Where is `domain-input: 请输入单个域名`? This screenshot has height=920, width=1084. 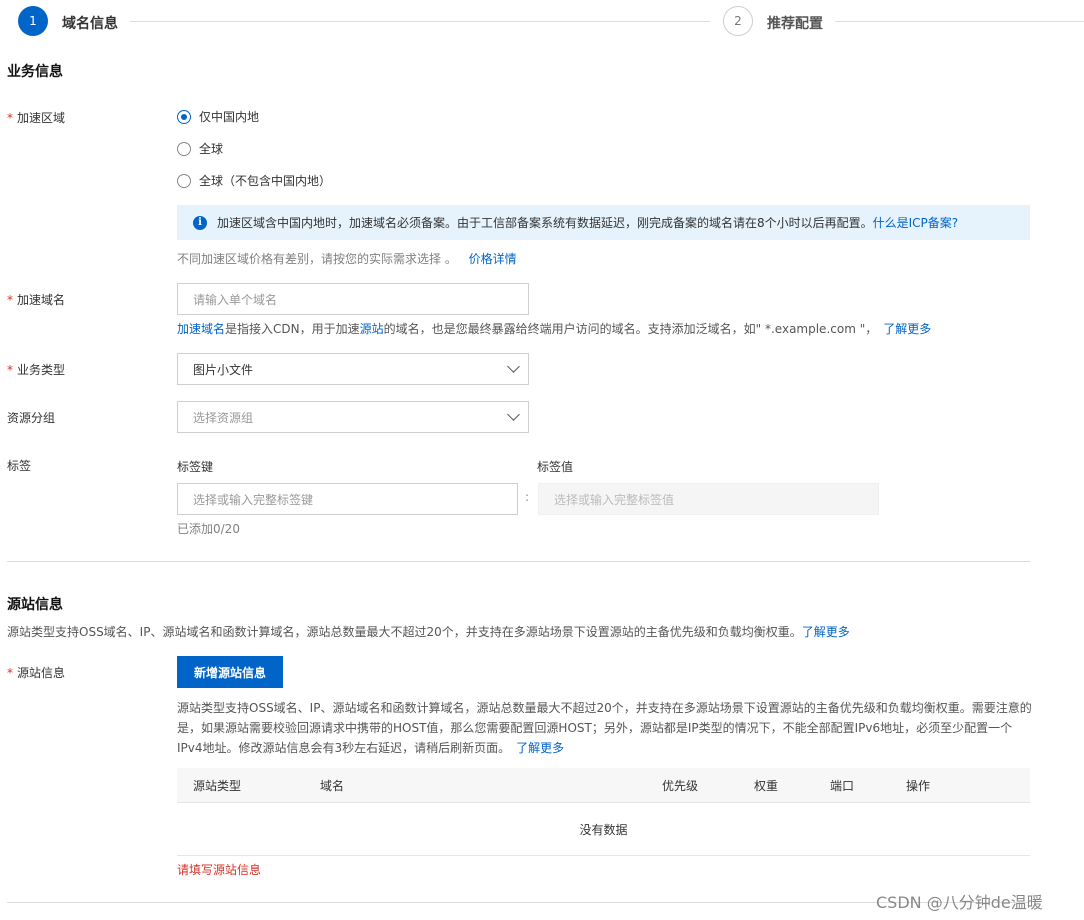
domain-input: 请输入单个域名 is located at coordinates (353, 299).